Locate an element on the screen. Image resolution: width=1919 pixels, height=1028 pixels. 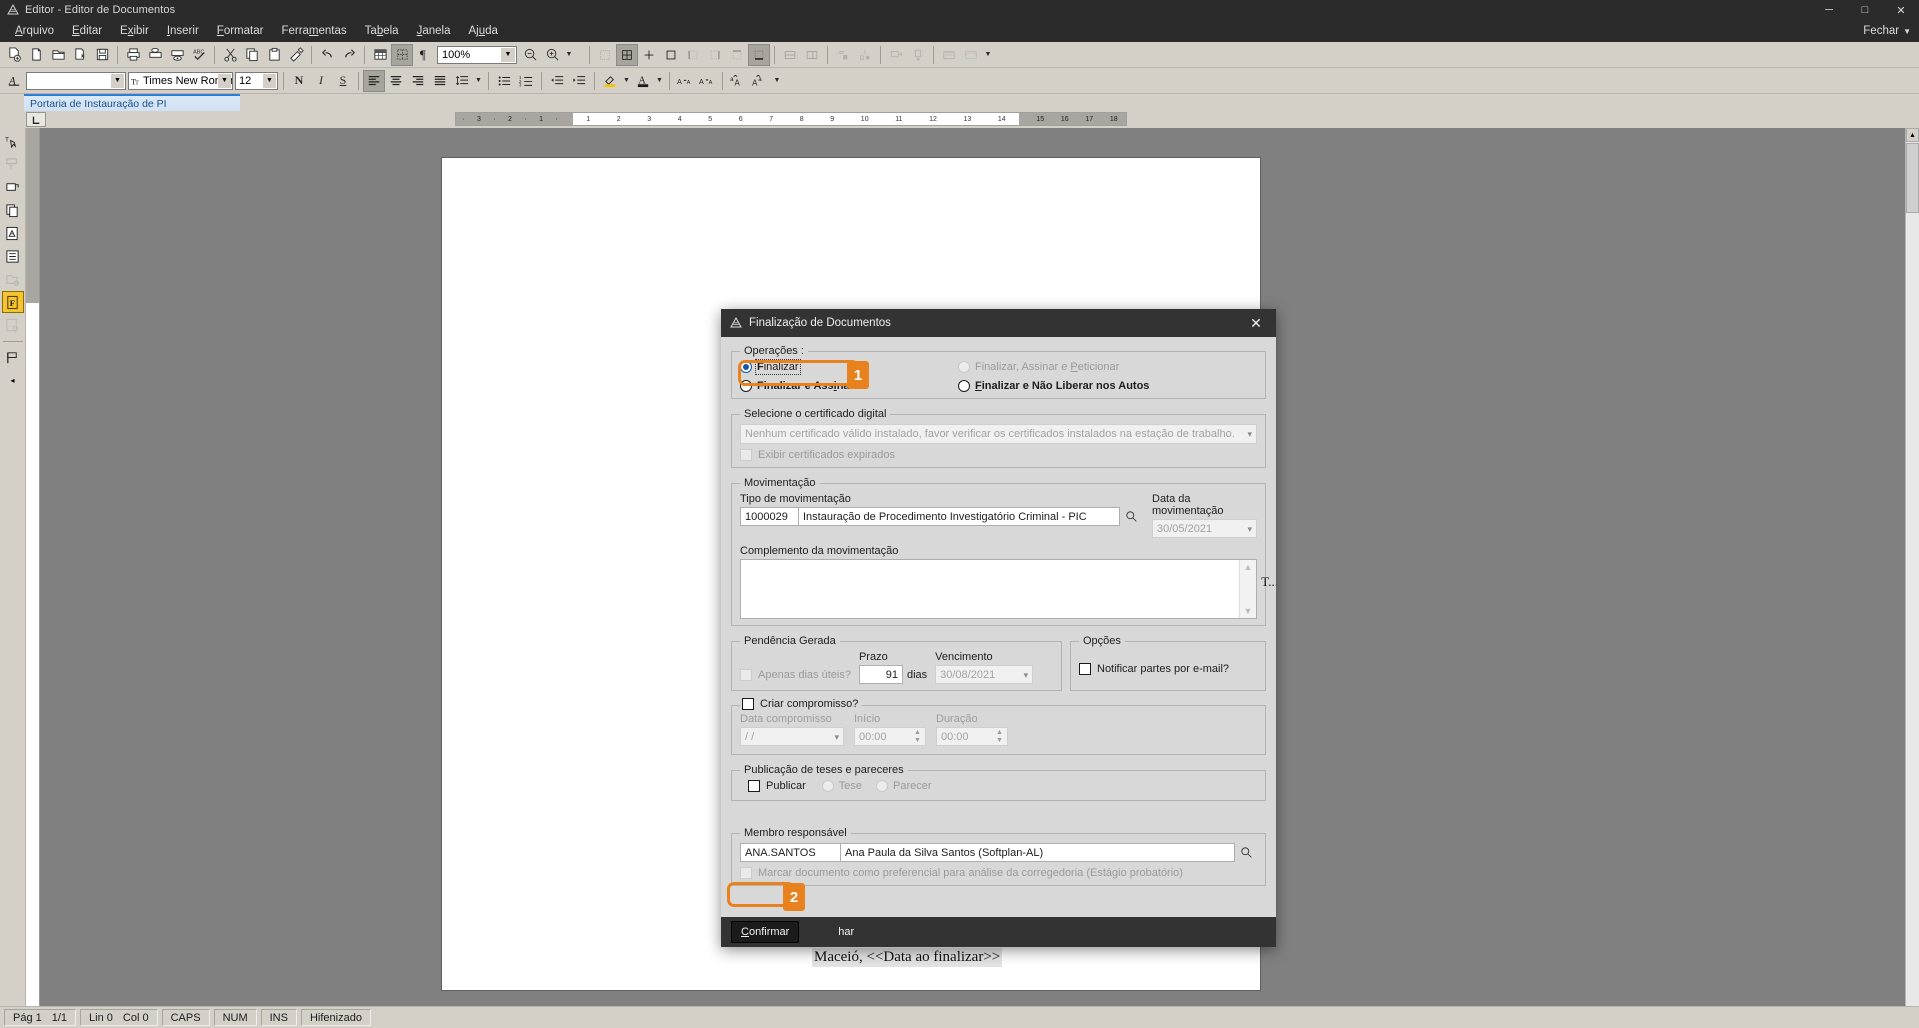
open-folder-icon is located at coordinates (58, 55).